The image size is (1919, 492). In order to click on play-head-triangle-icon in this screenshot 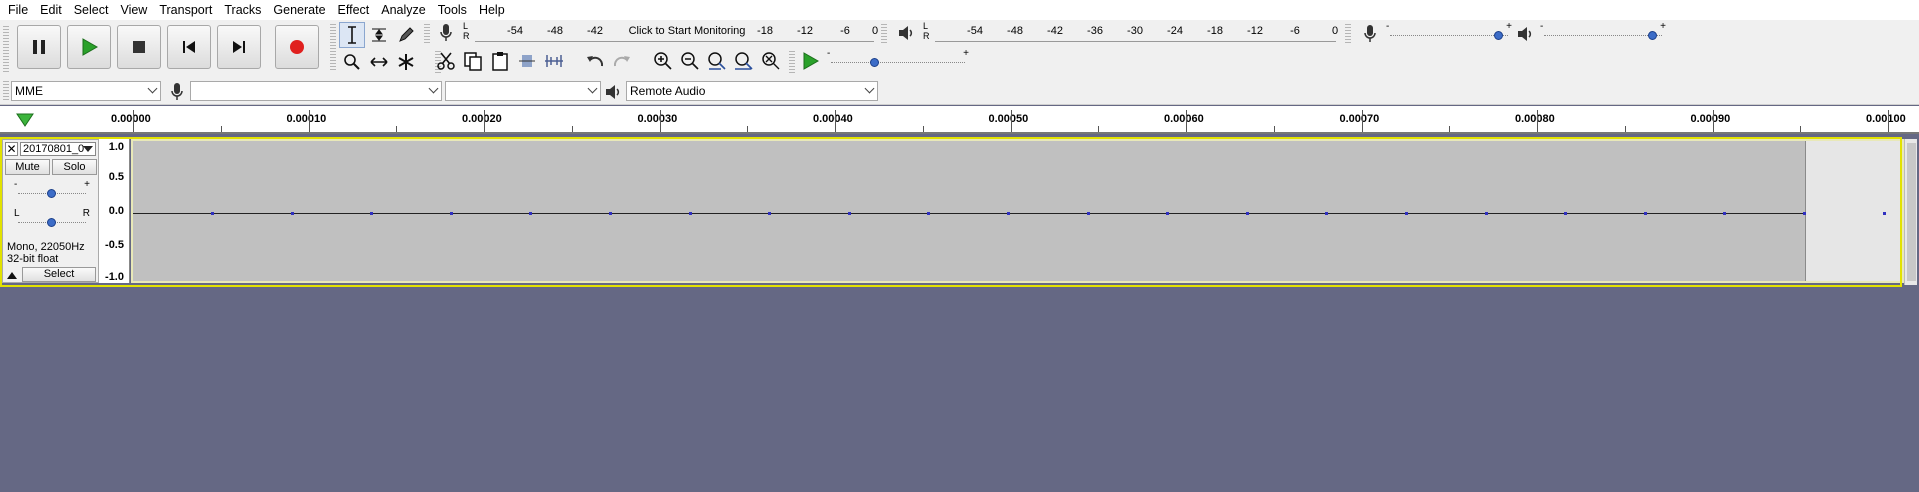, I will do `click(25, 120)`.